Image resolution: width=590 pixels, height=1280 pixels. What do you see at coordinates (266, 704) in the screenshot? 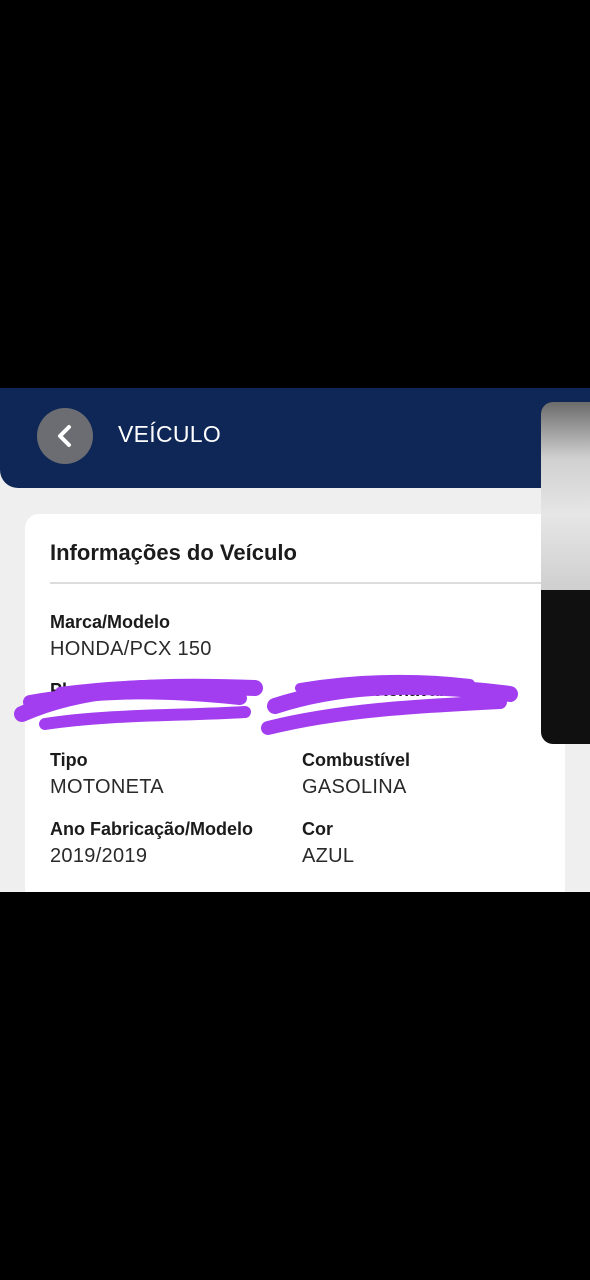
I see `redaction-scribble` at bounding box center [266, 704].